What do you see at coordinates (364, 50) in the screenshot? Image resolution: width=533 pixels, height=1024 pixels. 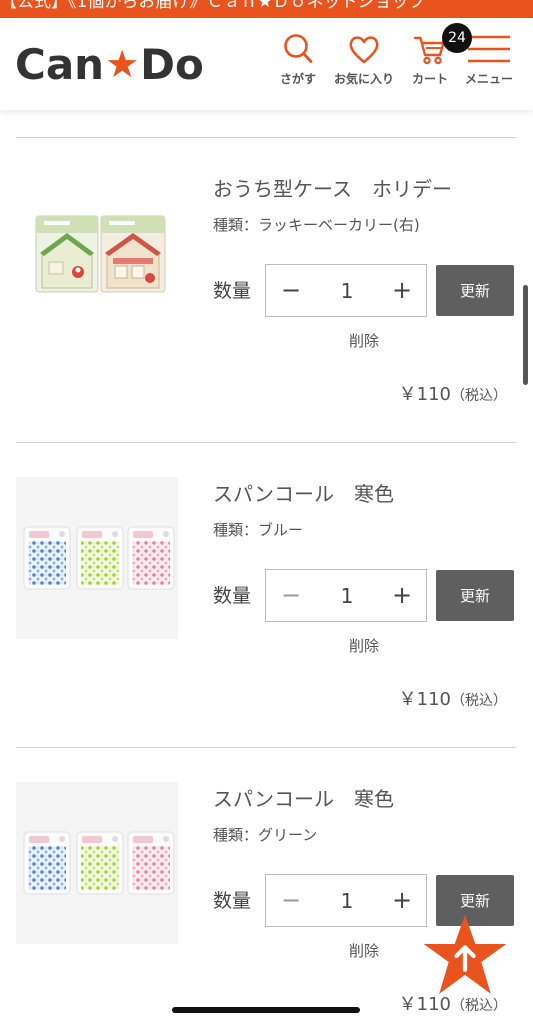 I see `heart-icon` at bounding box center [364, 50].